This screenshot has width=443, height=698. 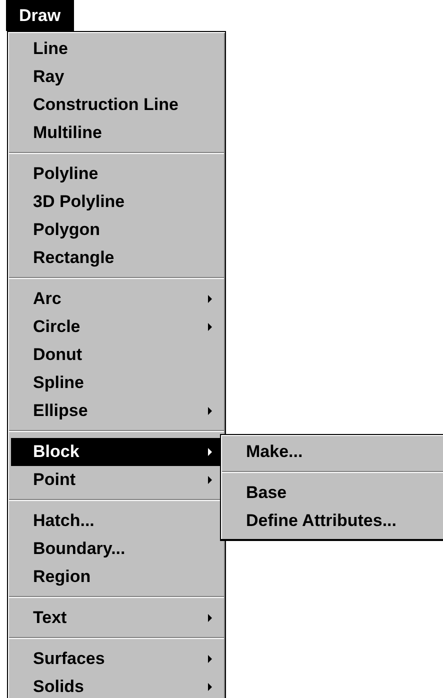 What do you see at coordinates (333, 493) in the screenshot?
I see `menu-item: Base` at bounding box center [333, 493].